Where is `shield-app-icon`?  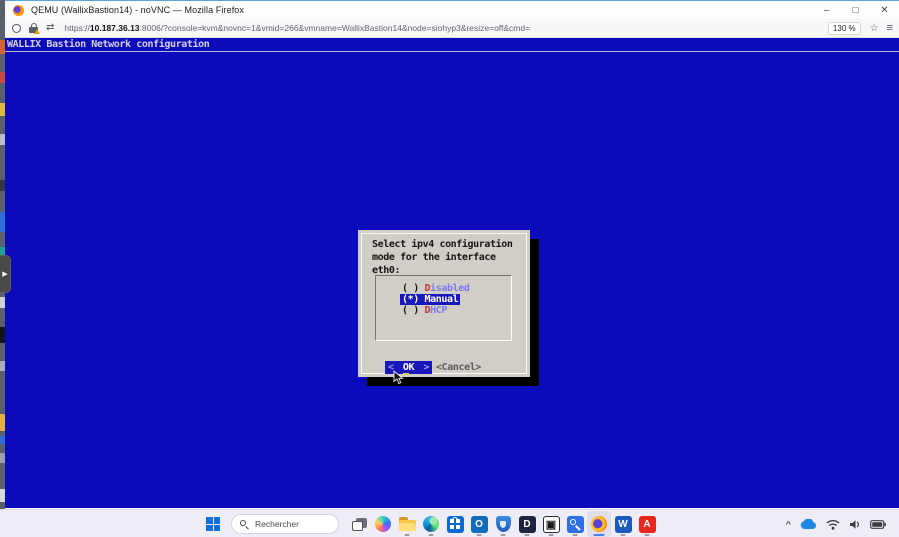 shield-app-icon is located at coordinates (503, 524).